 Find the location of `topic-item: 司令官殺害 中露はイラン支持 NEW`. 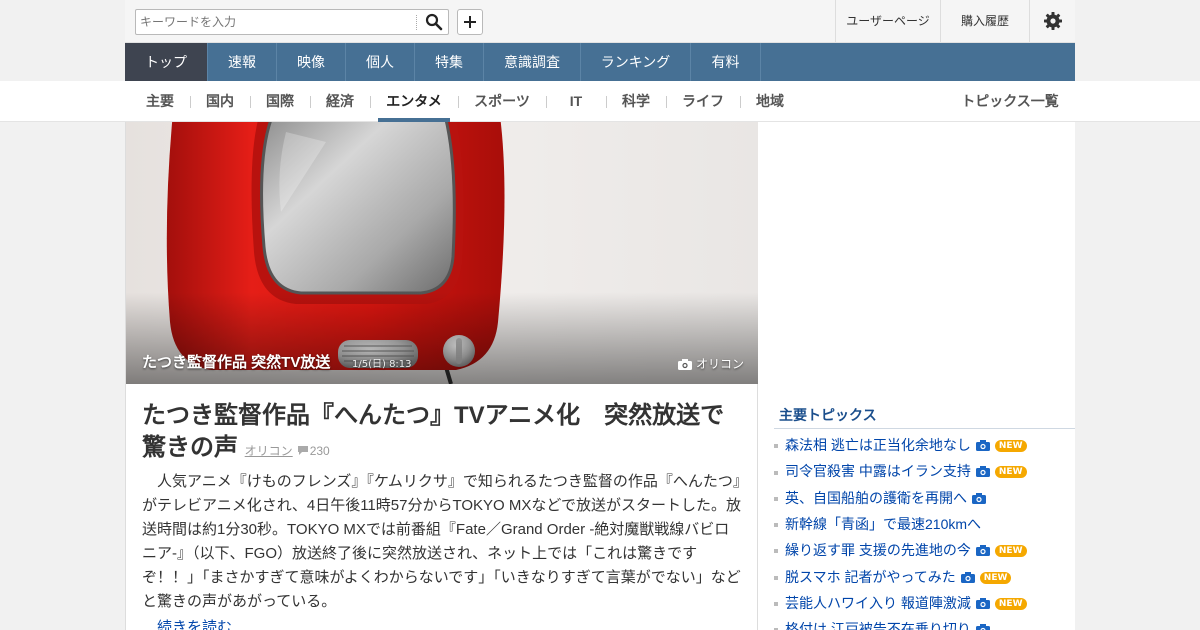

topic-item: 司令官殺害 中露はイラン支持 NEW is located at coordinates (900, 471).